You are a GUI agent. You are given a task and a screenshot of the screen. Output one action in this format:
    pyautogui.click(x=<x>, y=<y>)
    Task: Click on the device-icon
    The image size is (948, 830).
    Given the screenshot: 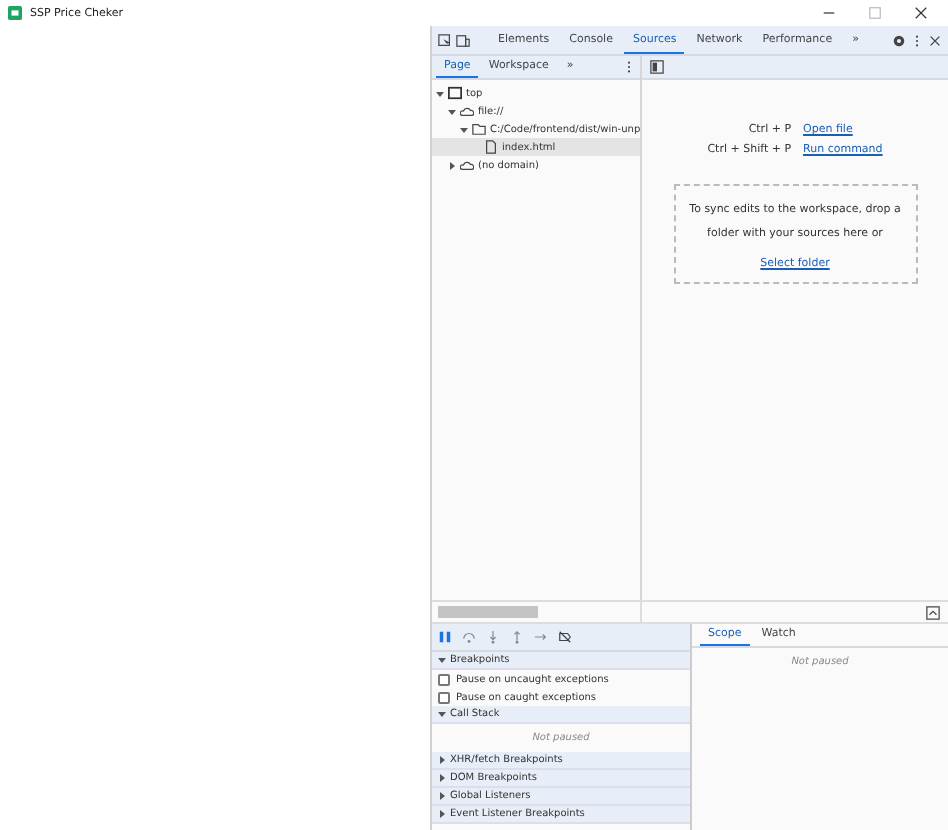 What is the action you would take?
    pyautogui.click(x=463, y=40)
    